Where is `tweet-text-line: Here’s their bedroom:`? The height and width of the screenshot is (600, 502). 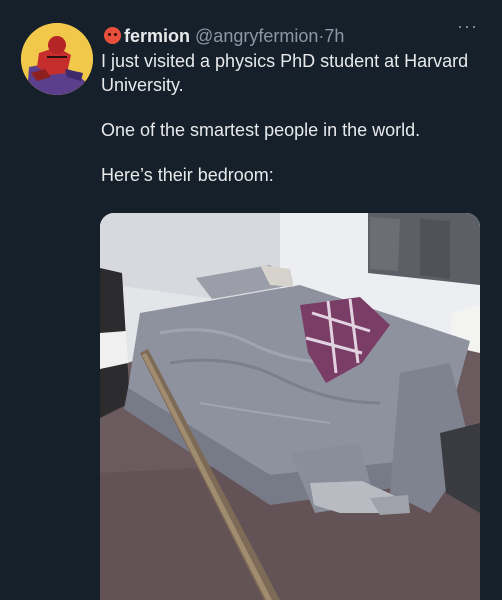 tweet-text-line: Here’s their bedroom: is located at coordinates (187, 175).